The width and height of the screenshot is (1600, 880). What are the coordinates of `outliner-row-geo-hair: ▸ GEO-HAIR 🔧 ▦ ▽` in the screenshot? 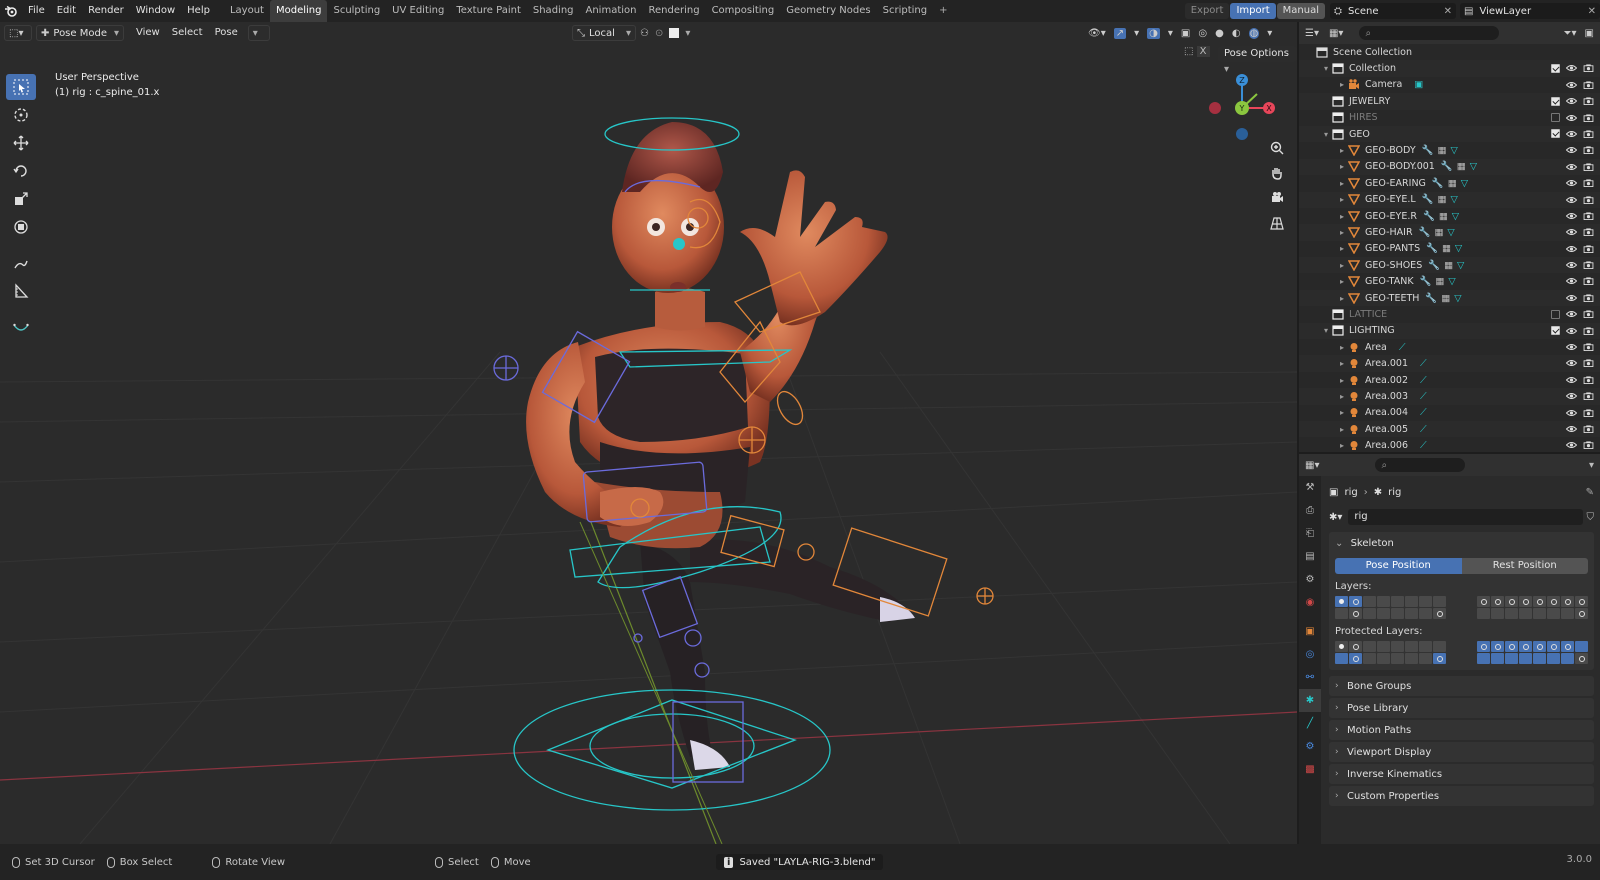 It's located at (1449, 232).